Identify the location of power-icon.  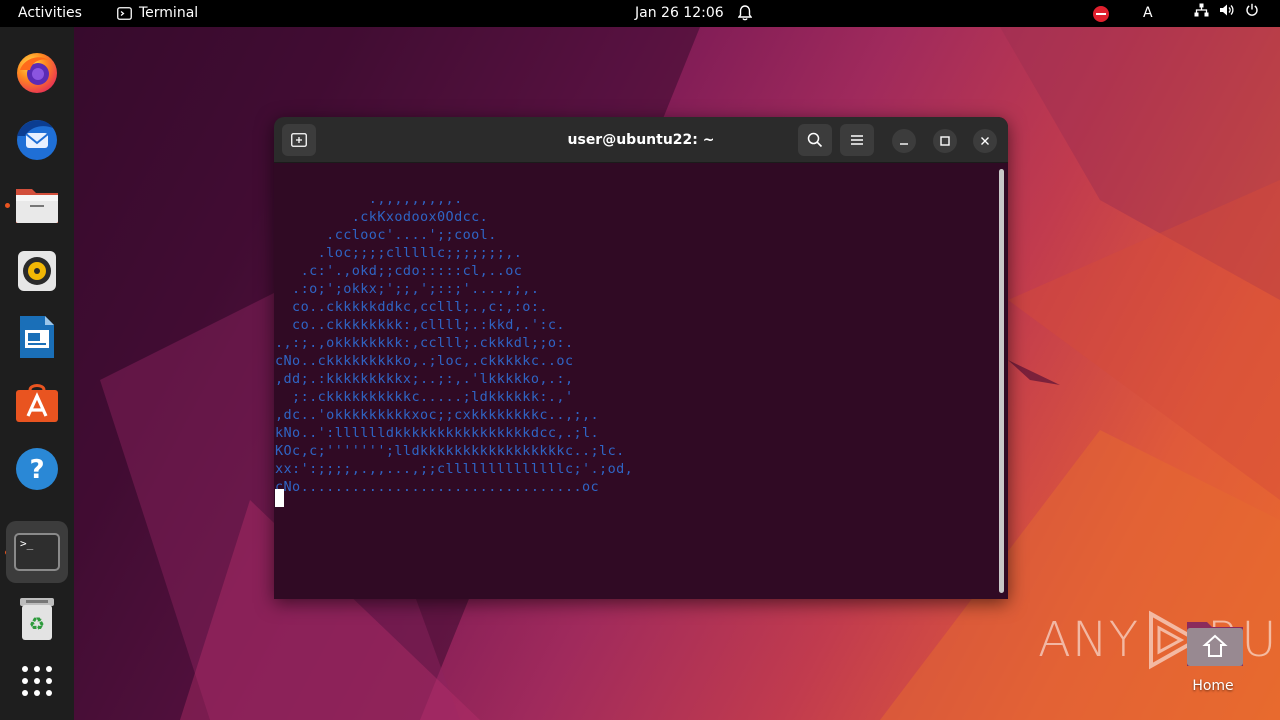
(1252, 13).